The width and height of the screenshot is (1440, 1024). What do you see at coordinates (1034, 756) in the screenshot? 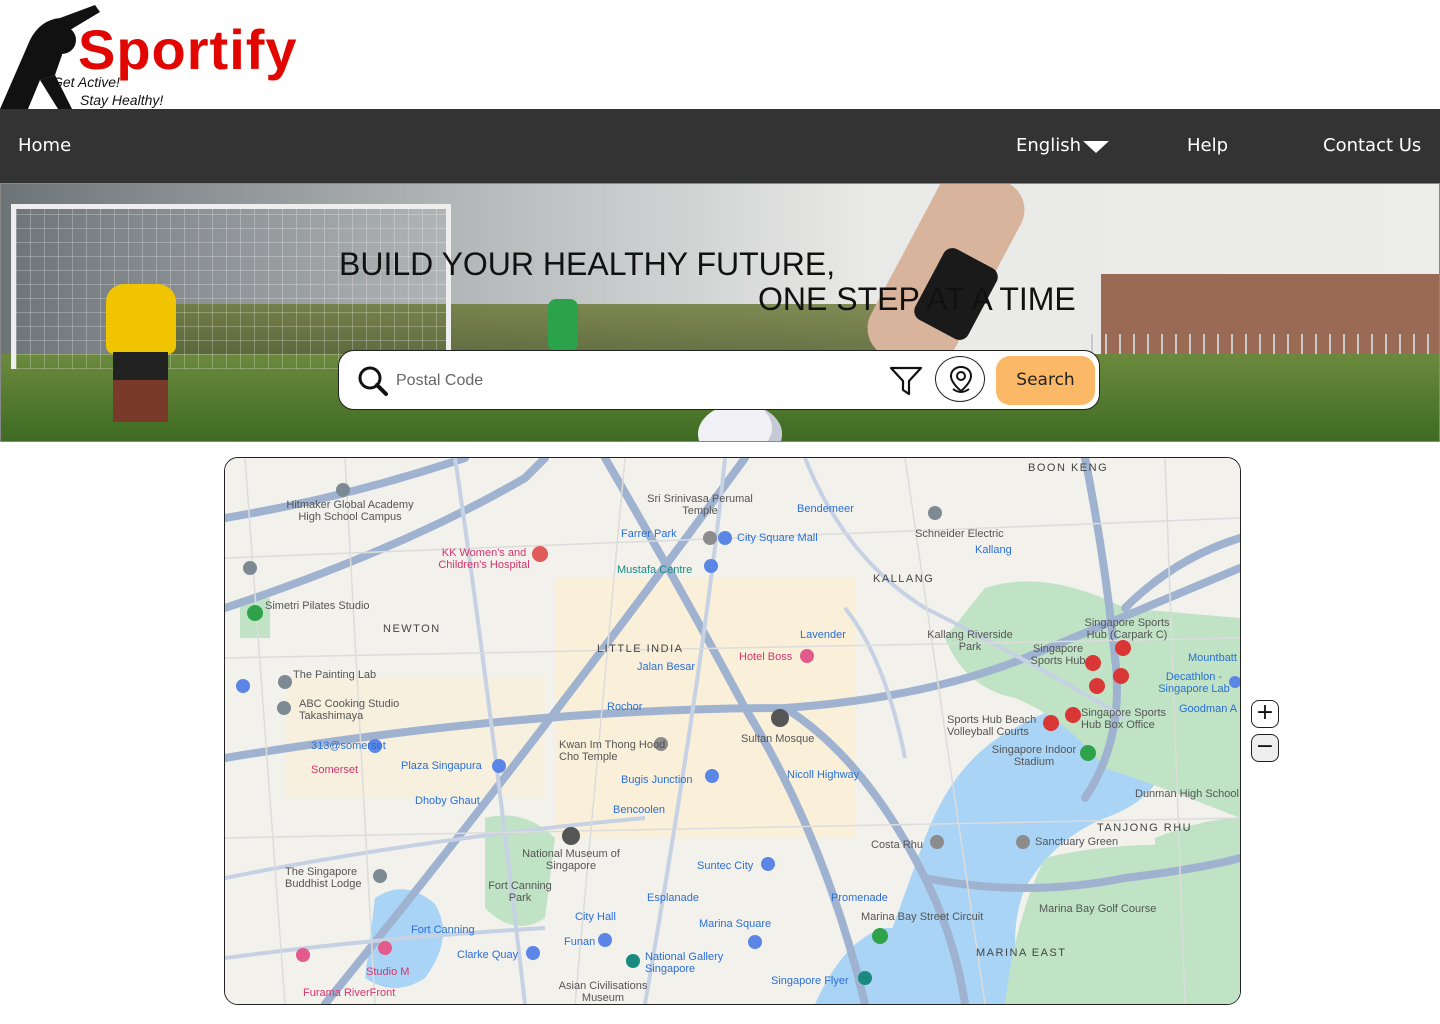
I see `map-place-label: Singapore Indoor Stadium` at bounding box center [1034, 756].